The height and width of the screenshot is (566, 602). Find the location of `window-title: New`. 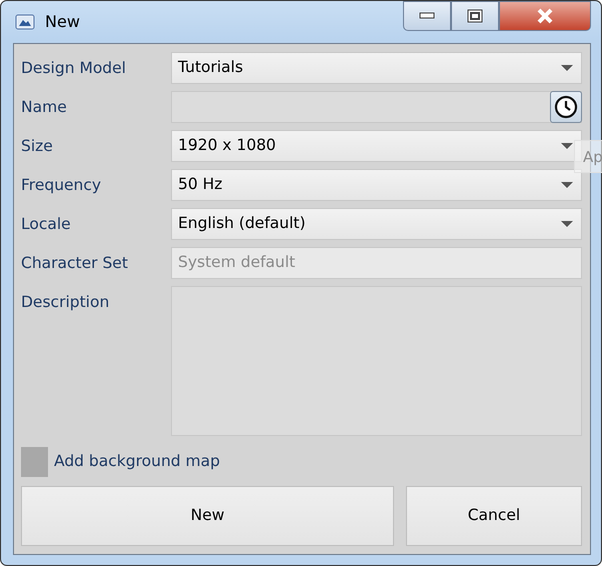

window-title: New is located at coordinates (62, 22).